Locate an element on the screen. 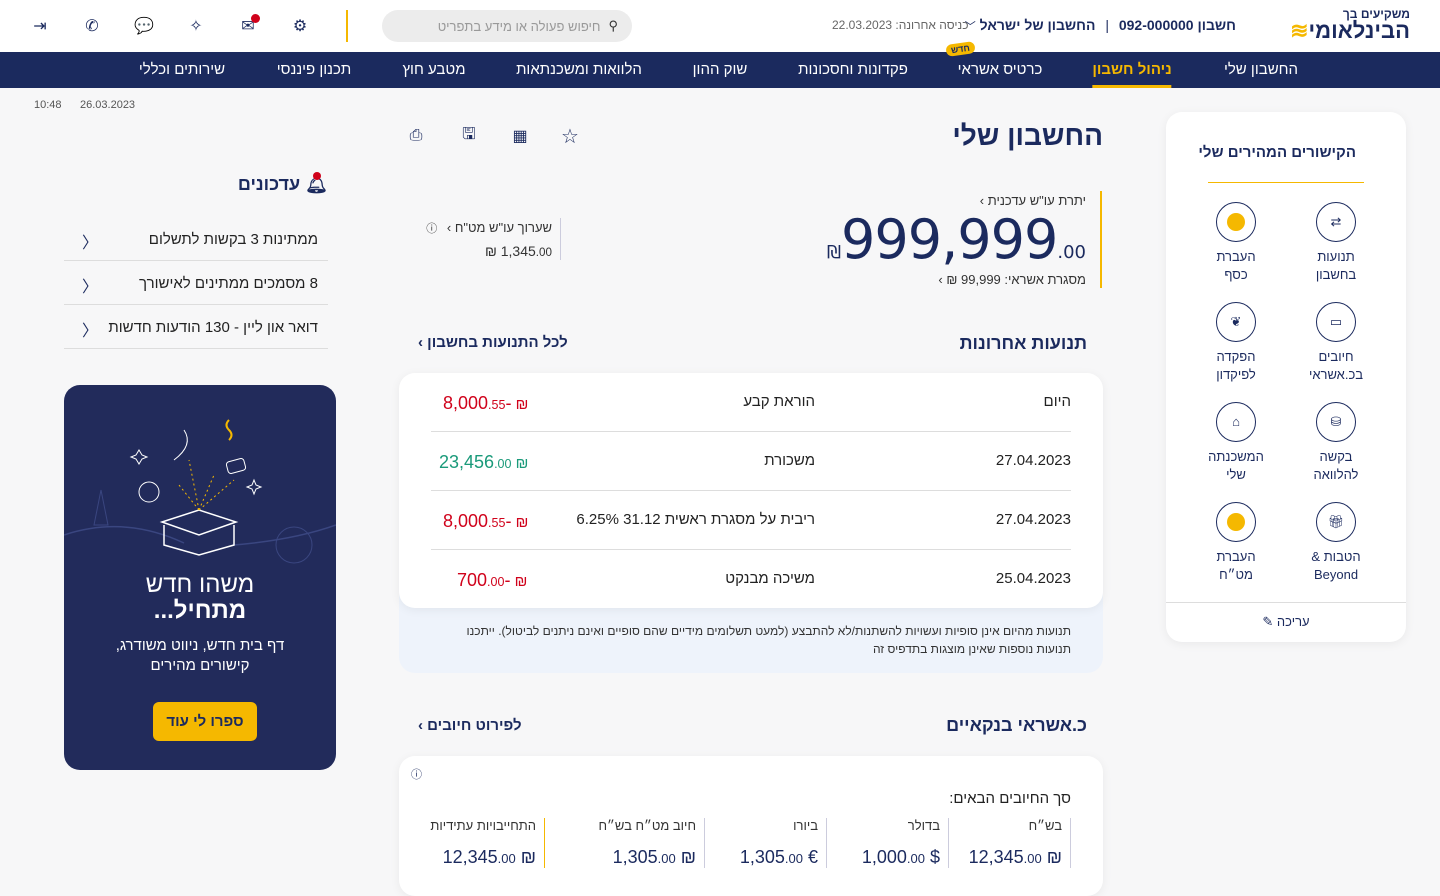  txn-description: הוראת קבע is located at coordinates (779, 401).